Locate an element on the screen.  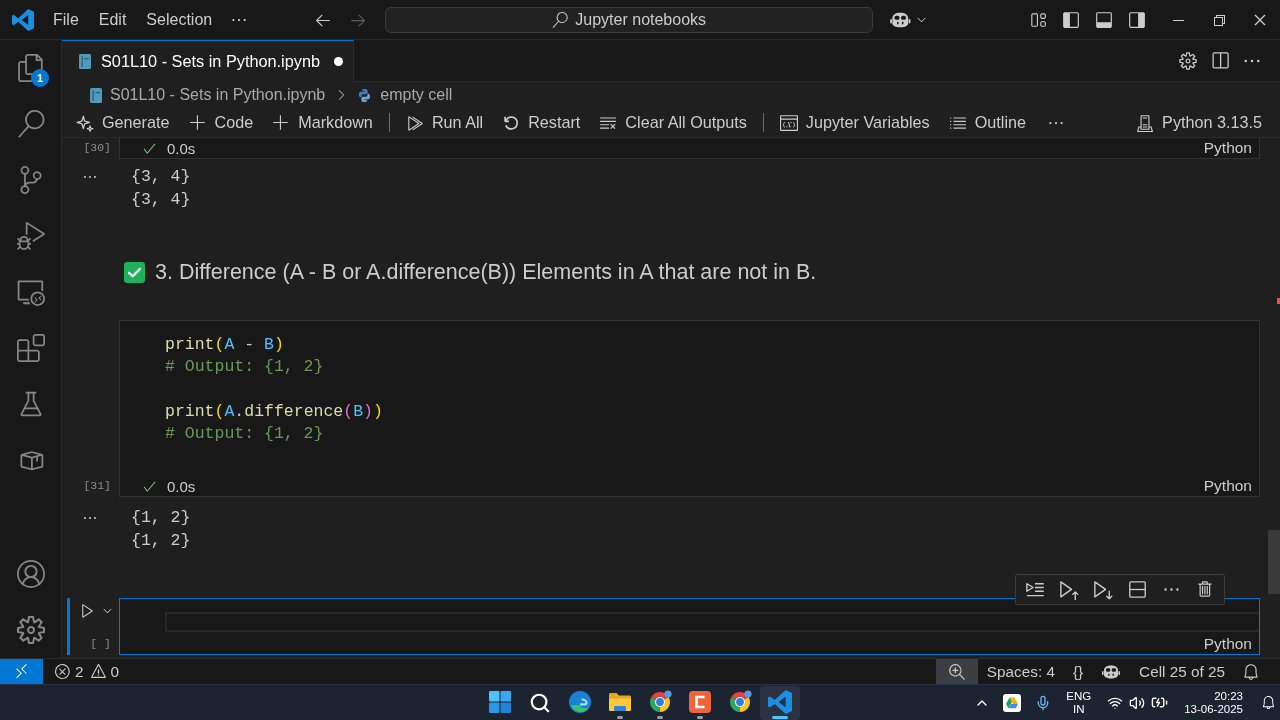
breadcrumb-item: empty cell is located at coordinates (405, 95).